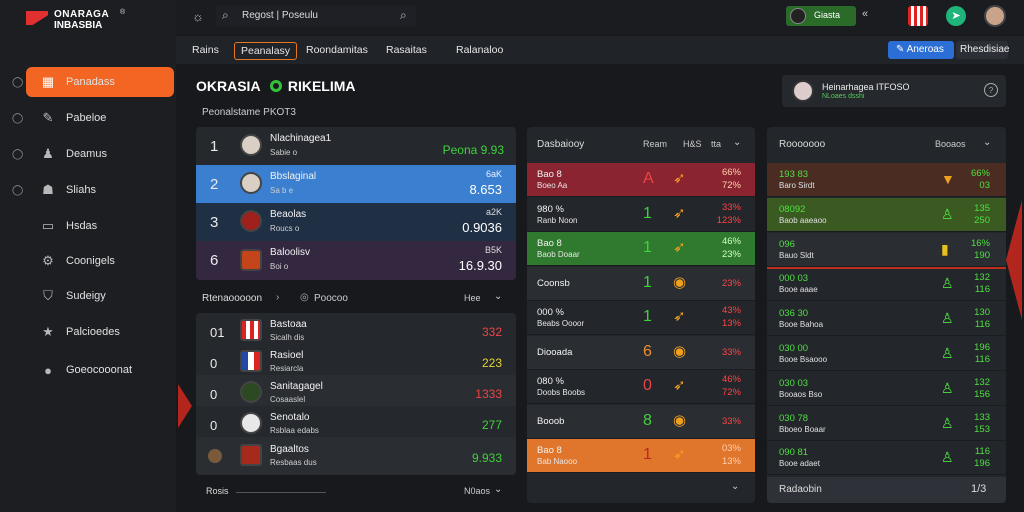 The width and height of the screenshot is (1024, 512). I want to click on sidebar-item-sudeigy: ⛉ Sudeigy, so click(88, 296).